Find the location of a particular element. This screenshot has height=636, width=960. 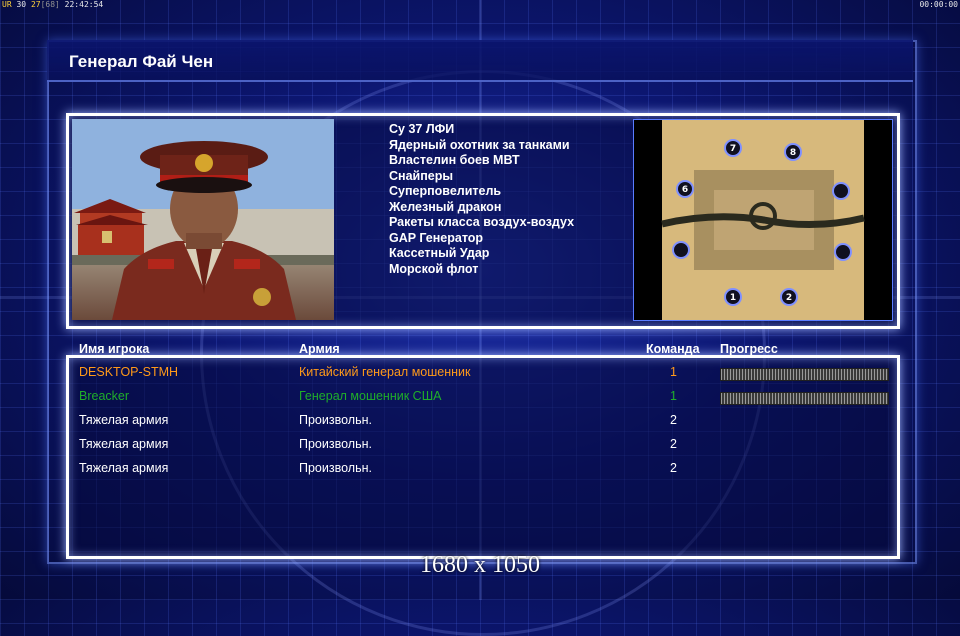

map-preview: 7 8 6 1 2 is located at coordinates (763, 220).